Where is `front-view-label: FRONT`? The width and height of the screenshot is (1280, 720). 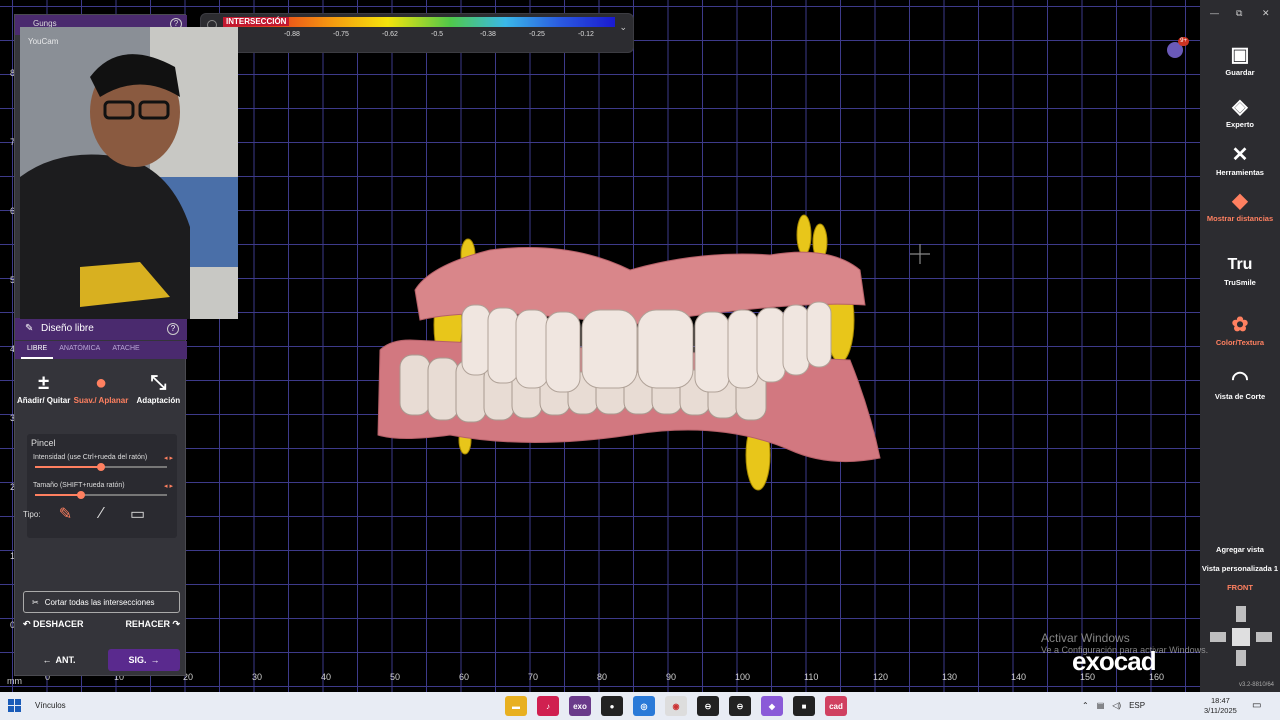
front-view-label: FRONT is located at coordinates (1240, 587).